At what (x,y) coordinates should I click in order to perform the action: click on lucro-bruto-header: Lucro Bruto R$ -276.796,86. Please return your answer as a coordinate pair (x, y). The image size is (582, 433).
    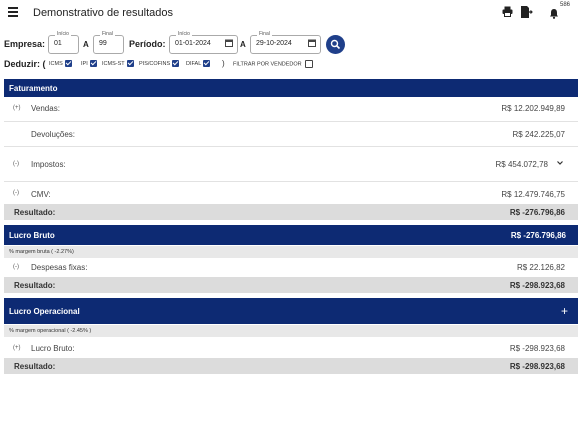
    Looking at the image, I should click on (291, 235).